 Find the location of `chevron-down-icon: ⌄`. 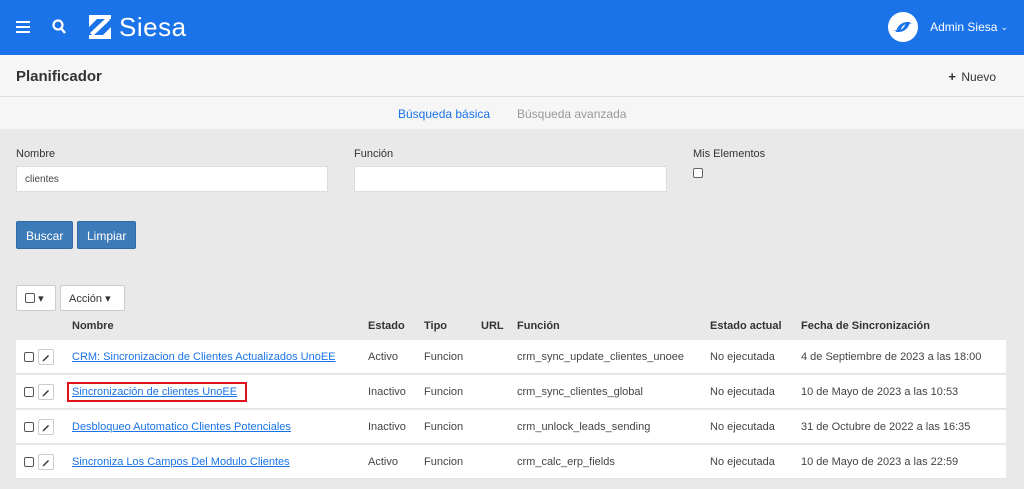

chevron-down-icon: ⌄ is located at coordinates (1004, 26).